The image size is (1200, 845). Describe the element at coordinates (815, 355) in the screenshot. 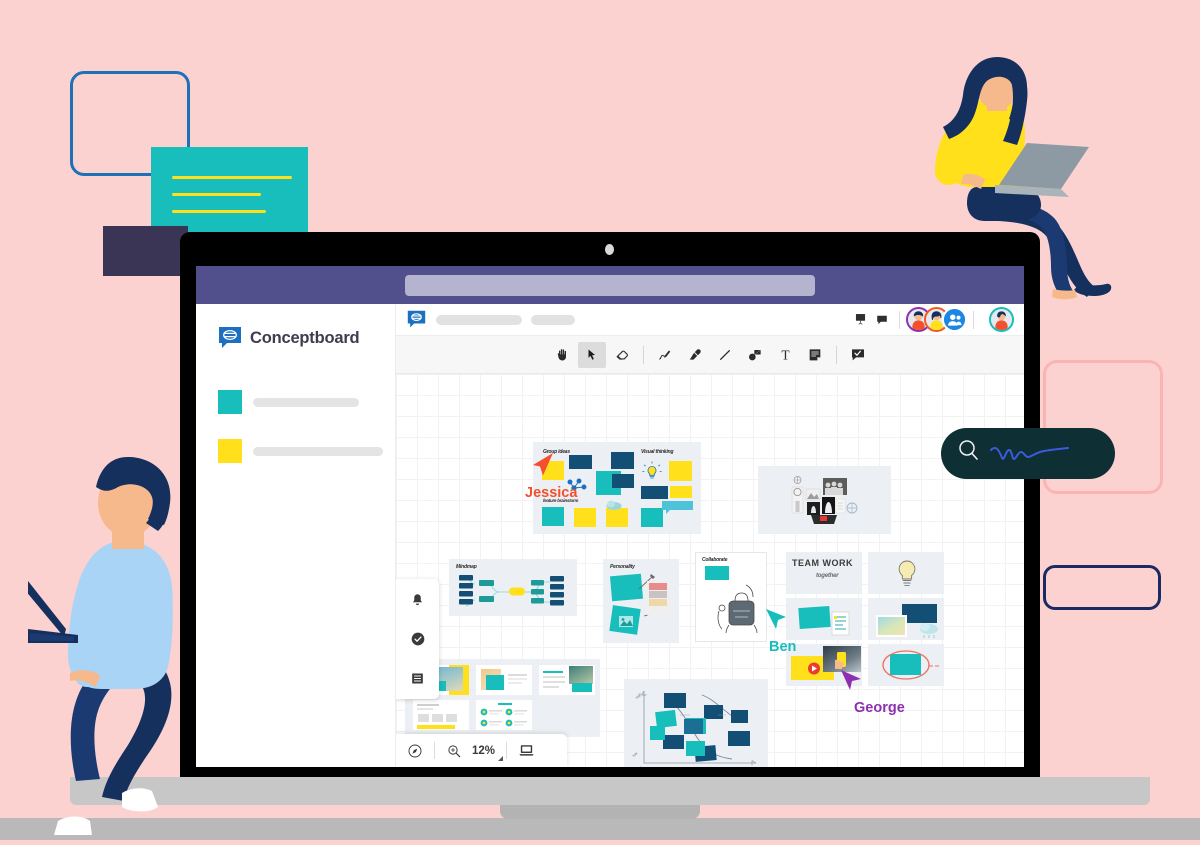

I see `sticky-note-tool` at that location.